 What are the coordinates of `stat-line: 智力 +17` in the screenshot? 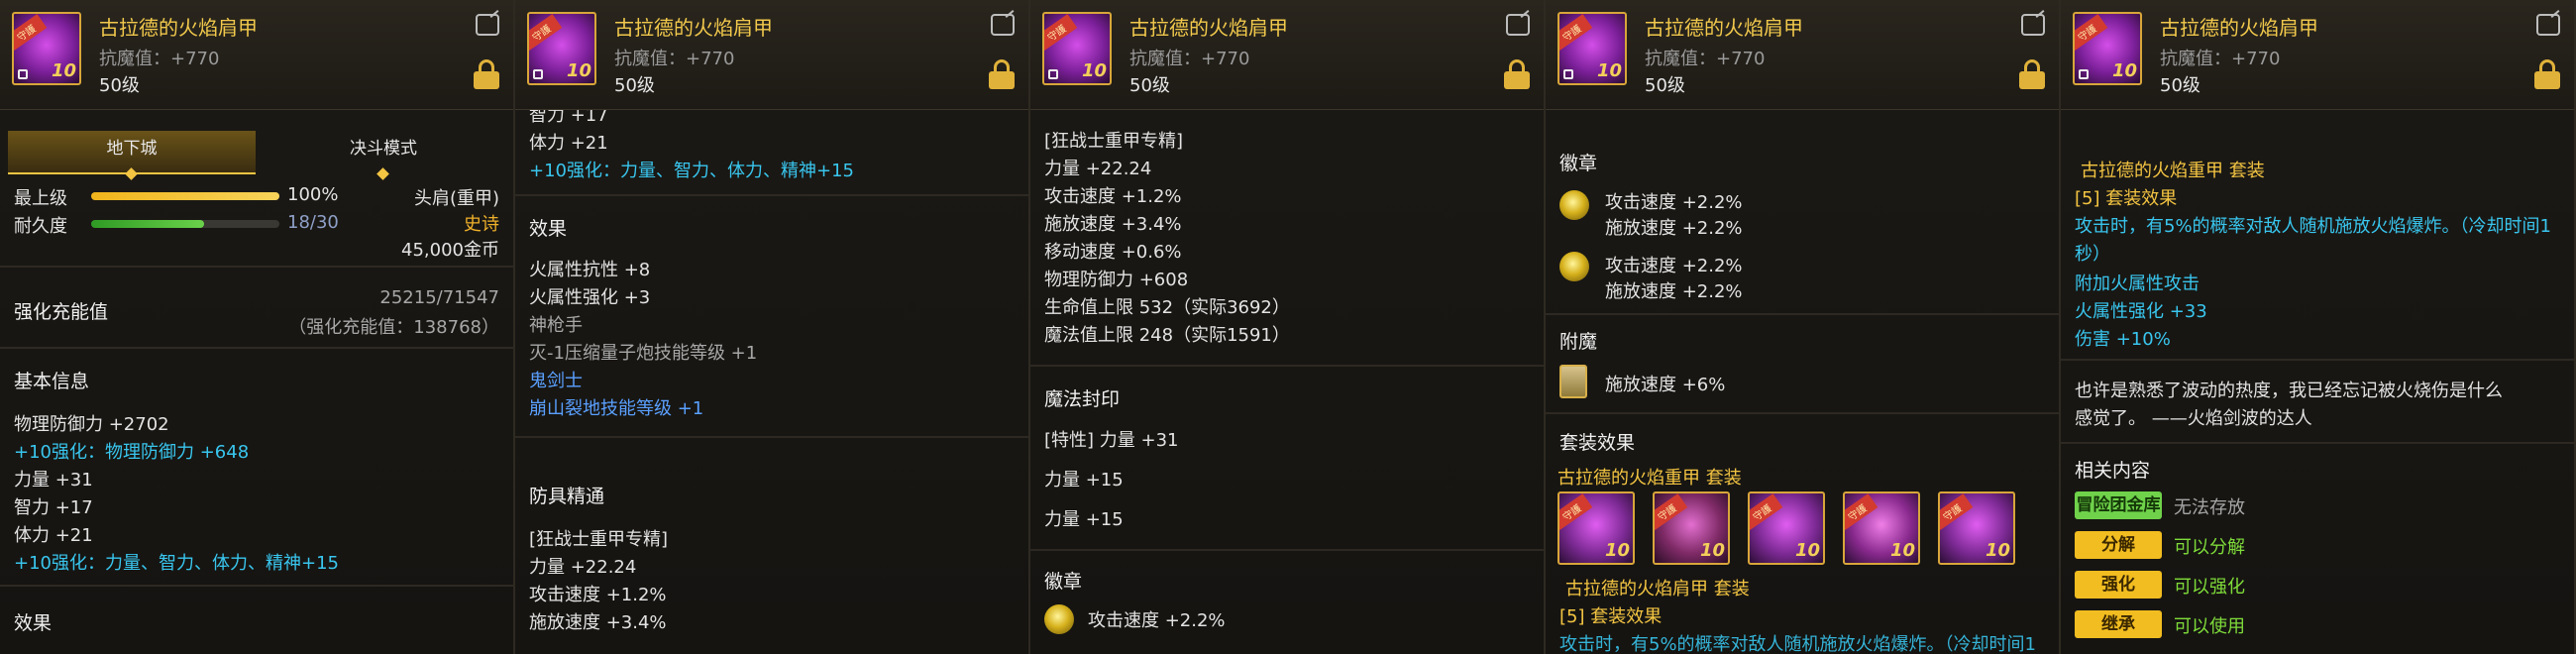 It's located at (53, 508).